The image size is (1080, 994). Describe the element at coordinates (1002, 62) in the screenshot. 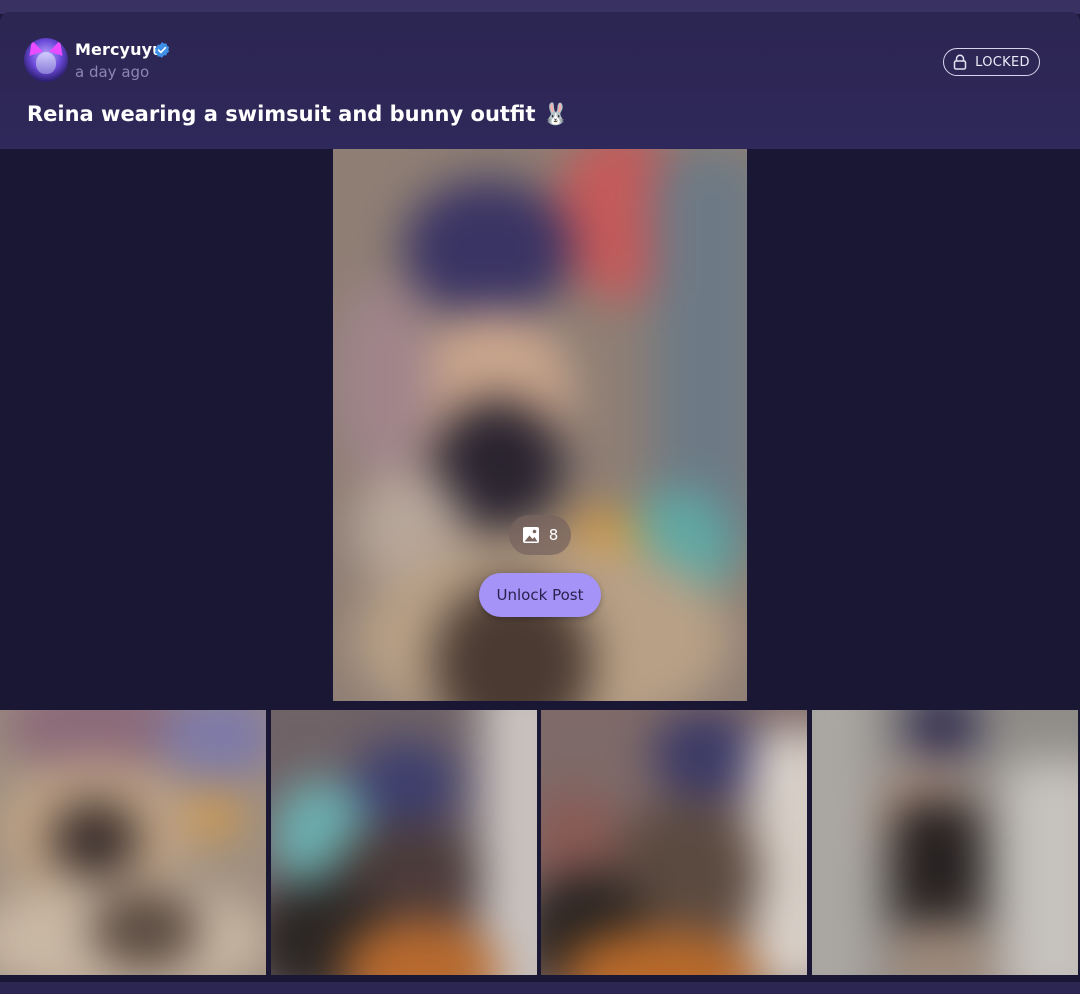

I see `locked-label: LOCKED` at that location.